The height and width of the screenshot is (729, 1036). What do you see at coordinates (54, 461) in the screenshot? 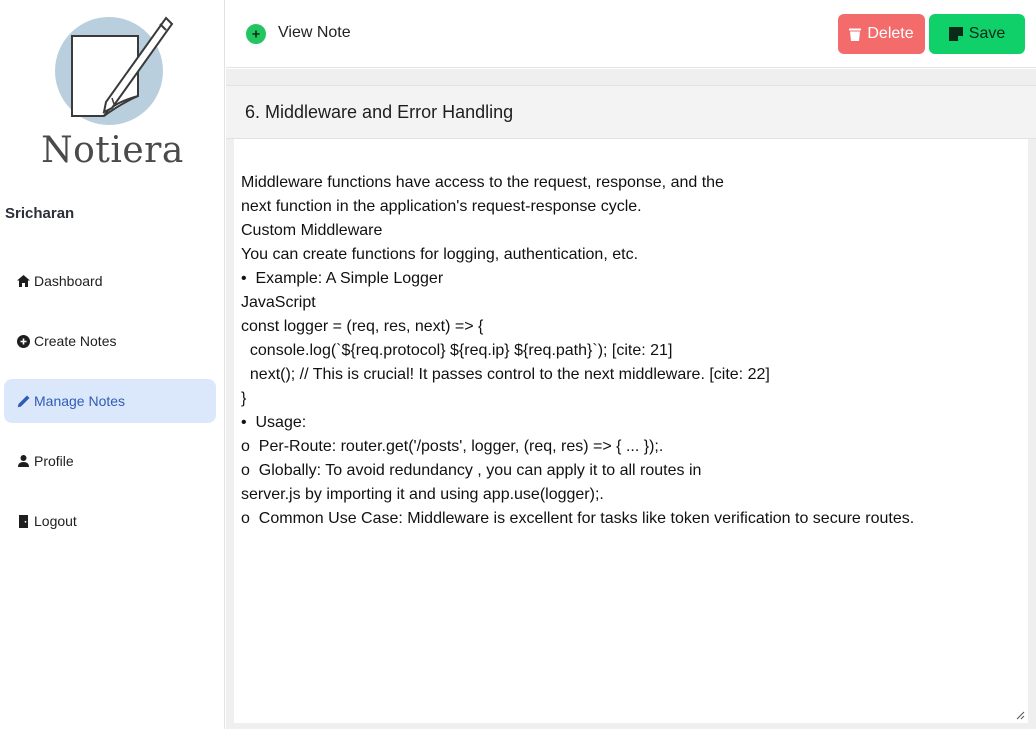
I see `sidebar-item-label: Profile` at bounding box center [54, 461].